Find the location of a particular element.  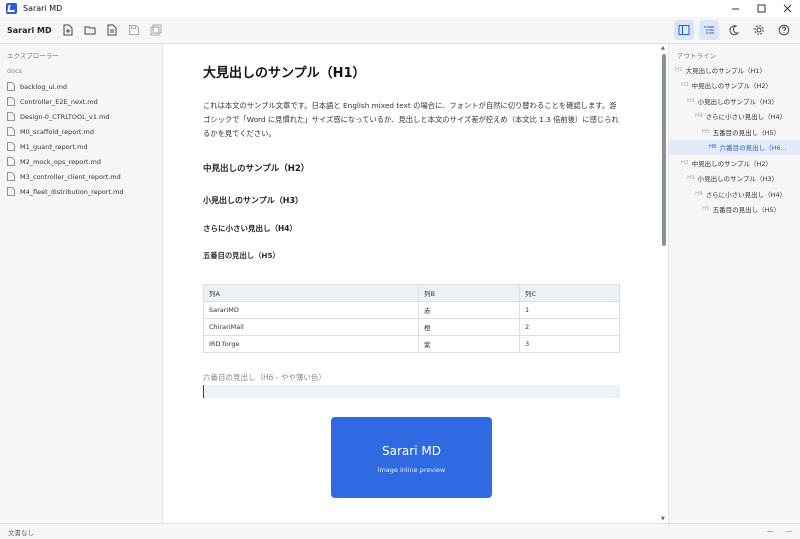

outline-item: H1 大見出しのサンプル（H1） is located at coordinates (734, 70).